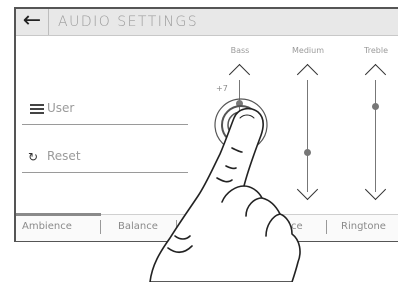 The height and width of the screenshot is (282, 398). Describe the element at coordinates (376, 50) in the screenshot. I see `band-label: Treble` at that location.